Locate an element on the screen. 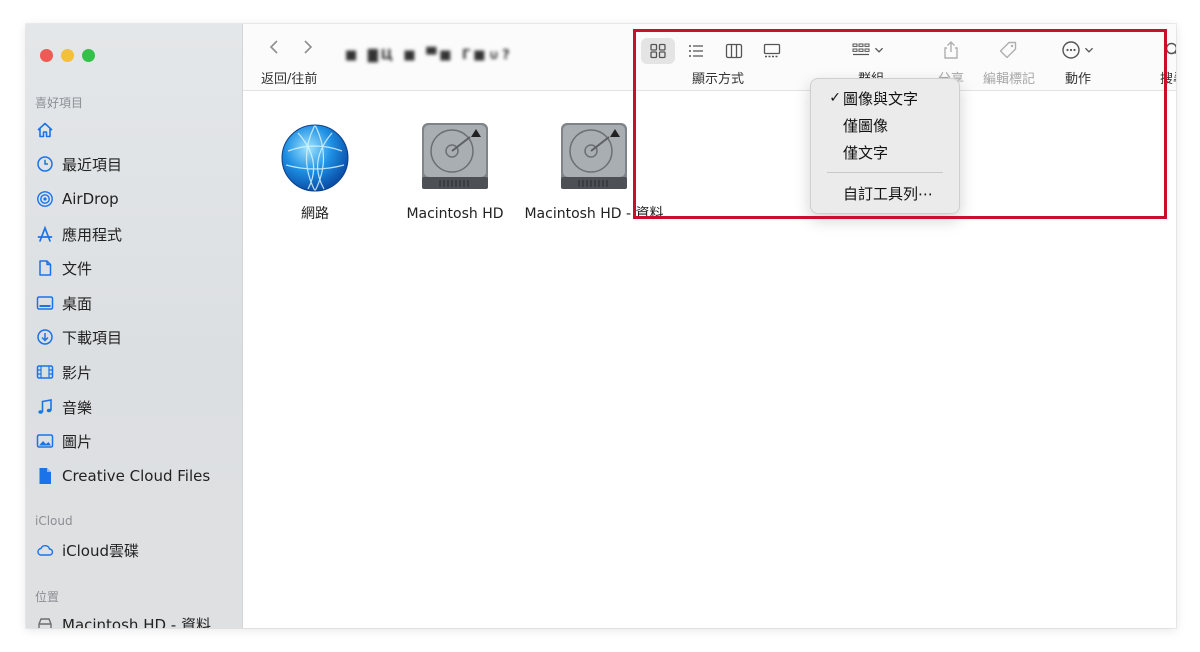  sidebar-item-label: 最近項目 is located at coordinates (92, 164).